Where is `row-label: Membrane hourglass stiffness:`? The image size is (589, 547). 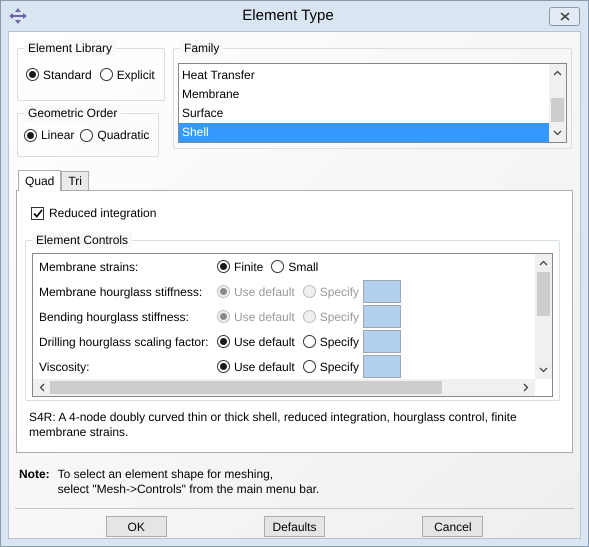
row-label: Membrane hourglass stiffness: is located at coordinates (121, 292).